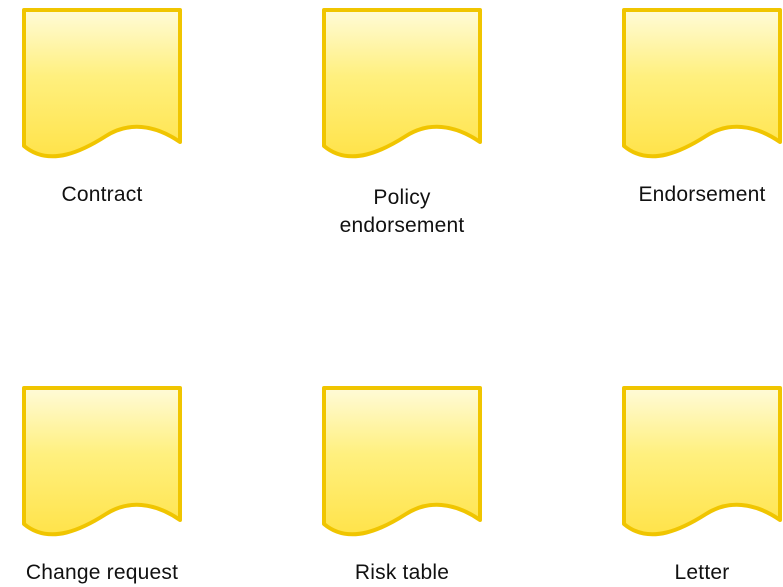 The width and height of the screenshot is (783, 587). What do you see at coordinates (702, 194) in the screenshot?
I see `shape-label: Endorsement` at bounding box center [702, 194].